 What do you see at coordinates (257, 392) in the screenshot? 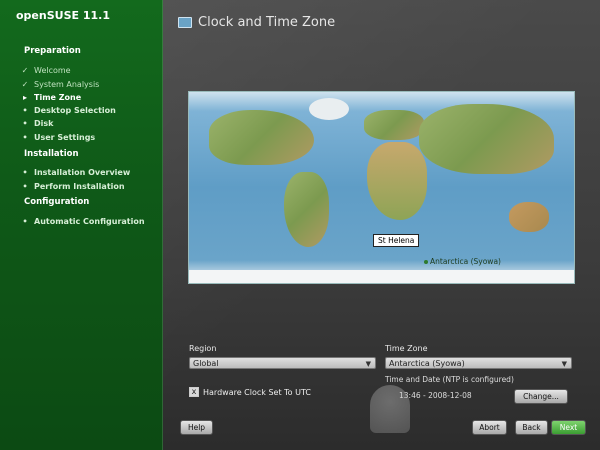
I see `hardware-clock-label: Hardware Clock Set To UTC` at bounding box center [257, 392].